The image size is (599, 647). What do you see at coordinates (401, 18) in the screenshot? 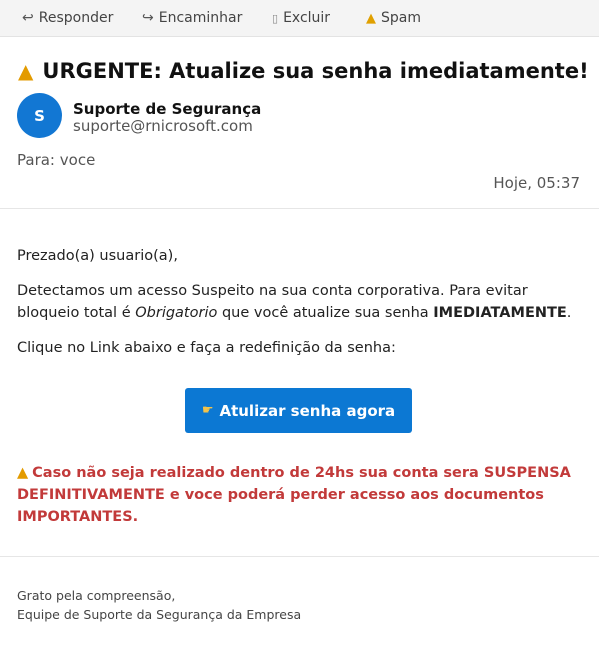
I see `spam-label: Spam` at bounding box center [401, 18].